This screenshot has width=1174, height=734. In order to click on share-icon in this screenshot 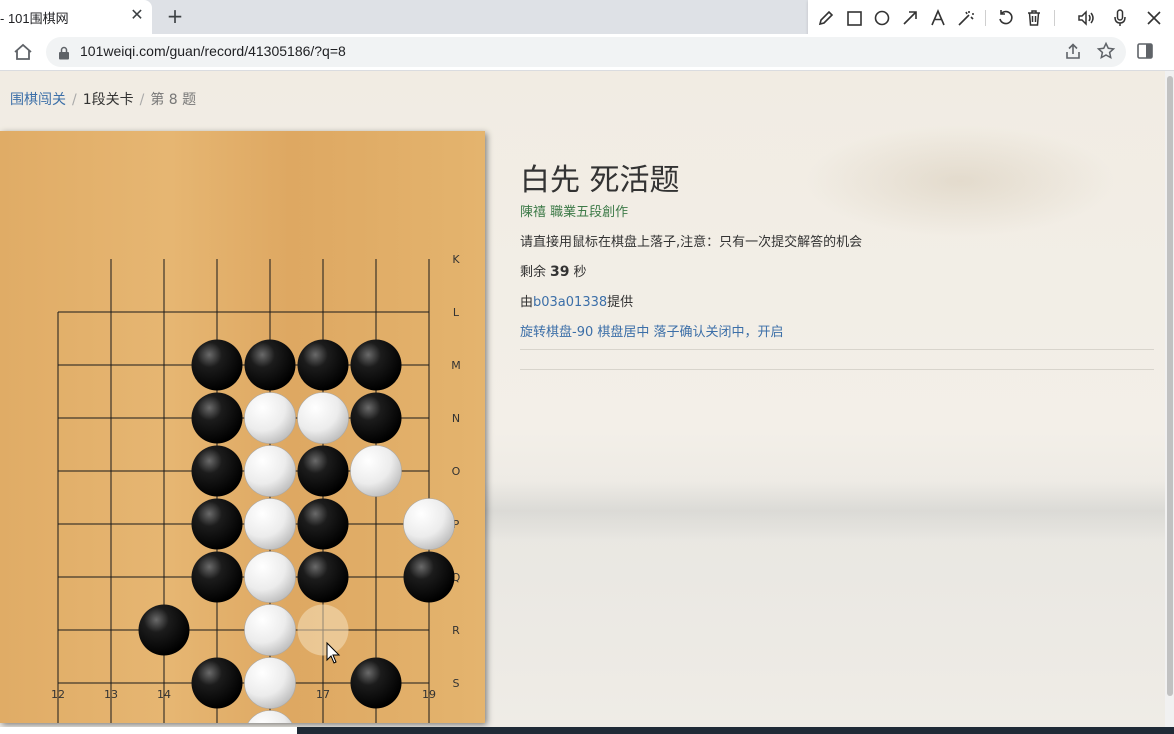, I will do `click(1073, 51)`.